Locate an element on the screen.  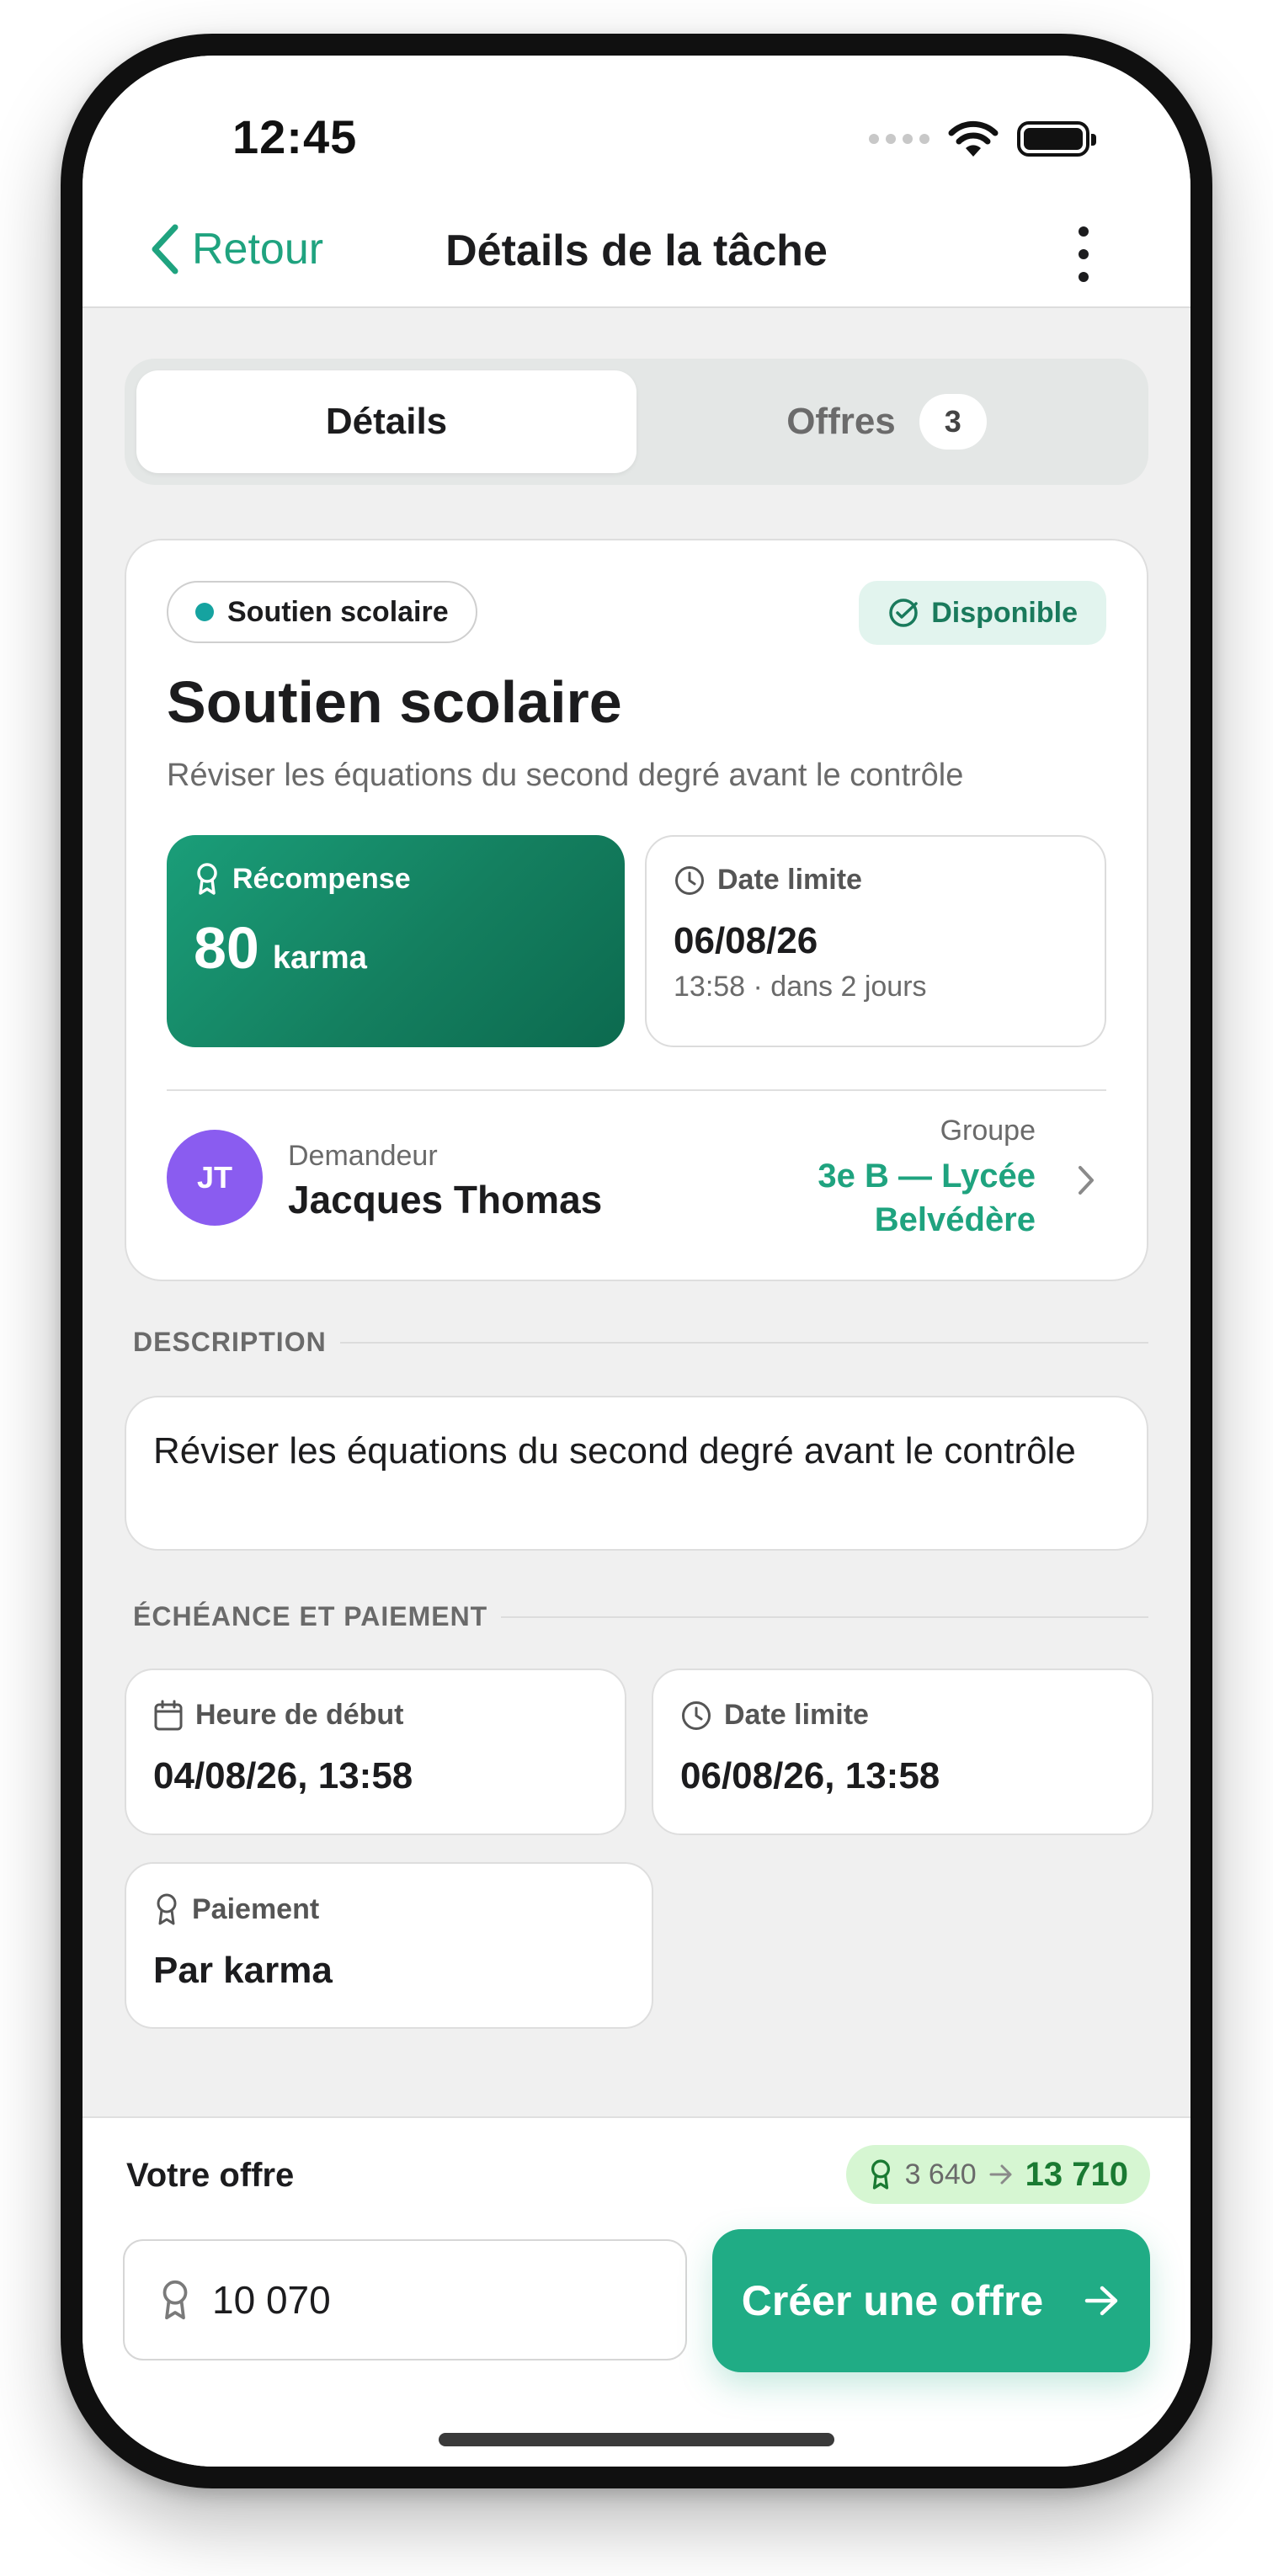
offers-count-badge: 3 is located at coordinates (953, 422).